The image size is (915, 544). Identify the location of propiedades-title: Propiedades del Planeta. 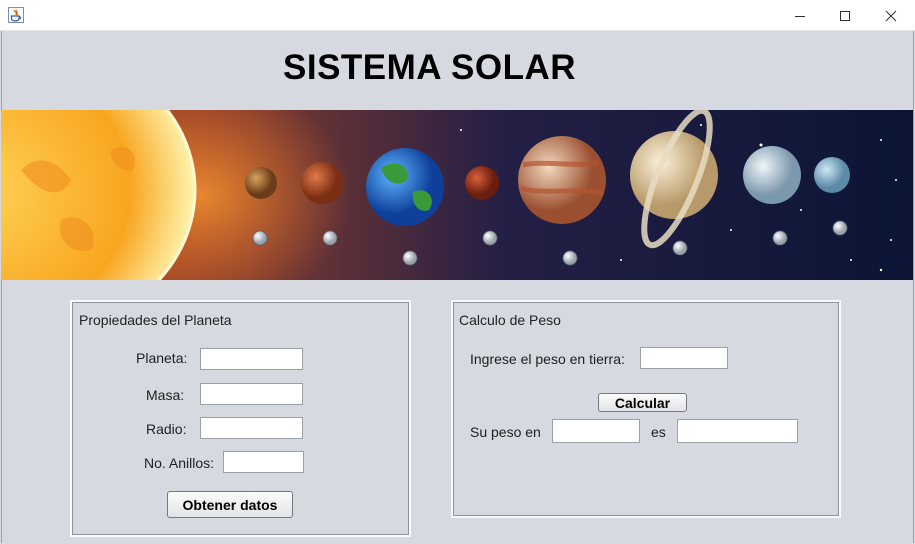
(155, 320).